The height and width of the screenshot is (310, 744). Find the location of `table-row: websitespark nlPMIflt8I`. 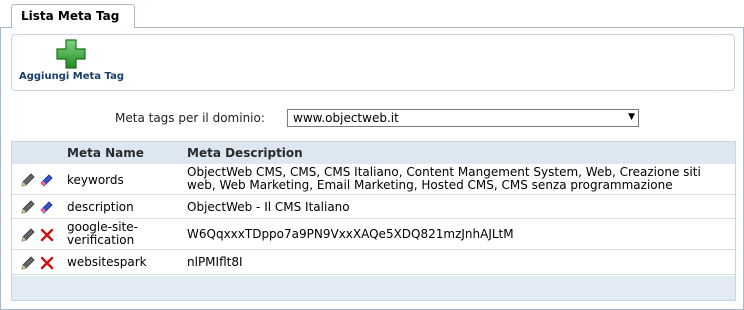

table-row: websitespark nlPMIflt8I is located at coordinates (373, 262).